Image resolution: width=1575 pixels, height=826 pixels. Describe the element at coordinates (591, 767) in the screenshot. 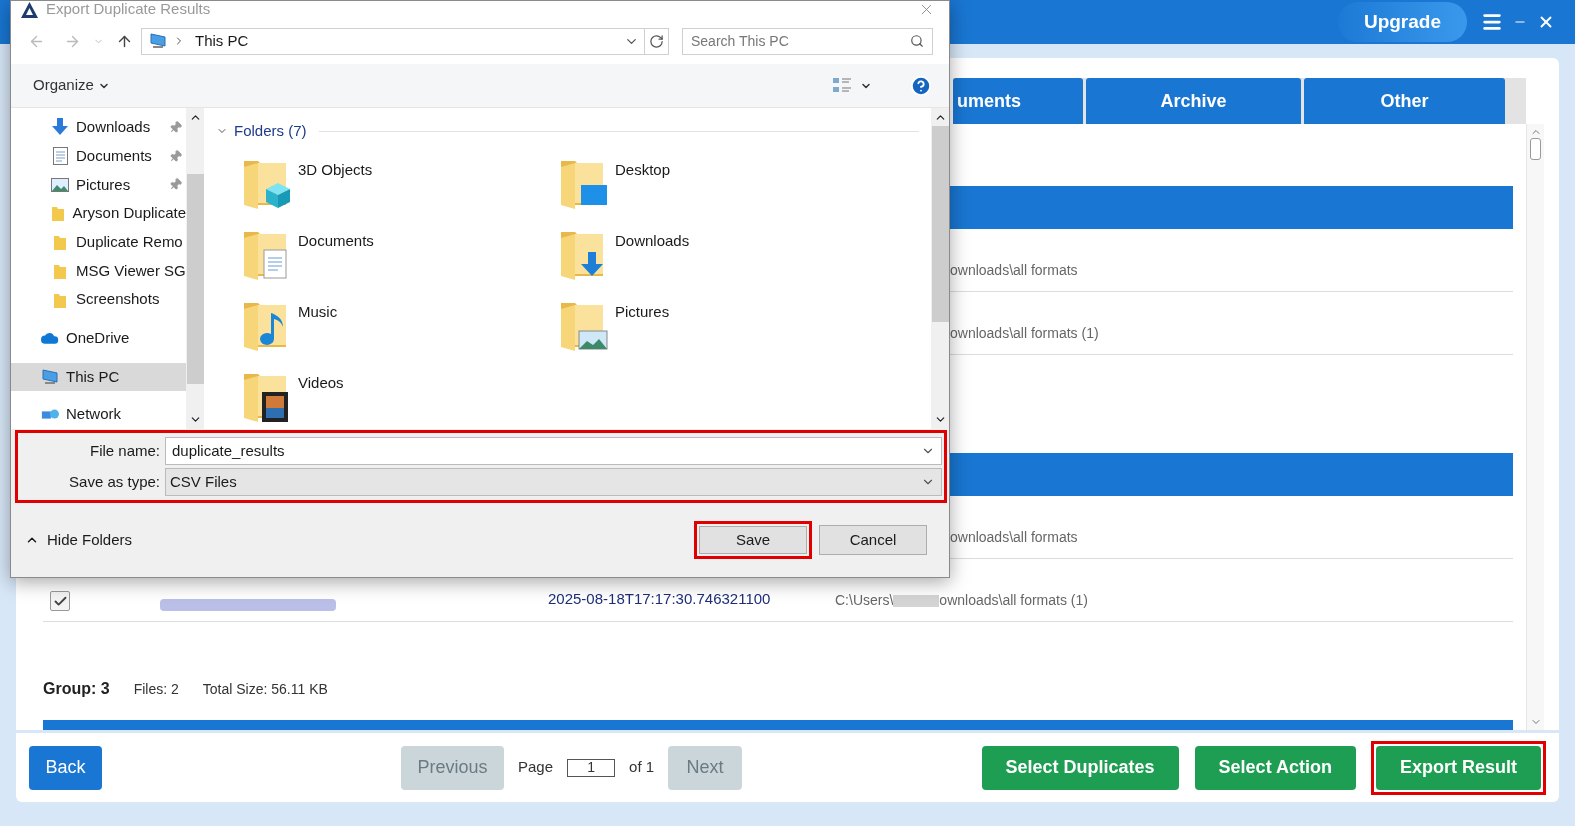

I see `page-number-field: 1` at that location.